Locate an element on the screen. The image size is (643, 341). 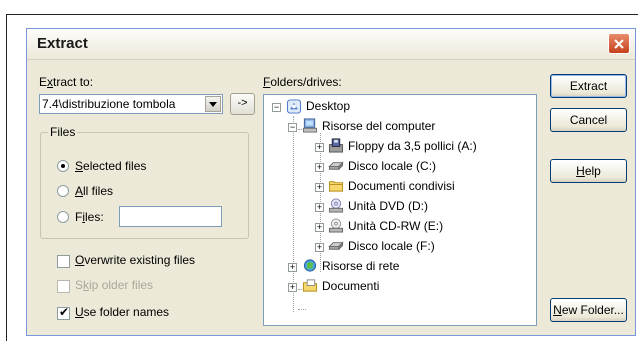
tree-item-label: Documenti condivisi is located at coordinates (401, 186).